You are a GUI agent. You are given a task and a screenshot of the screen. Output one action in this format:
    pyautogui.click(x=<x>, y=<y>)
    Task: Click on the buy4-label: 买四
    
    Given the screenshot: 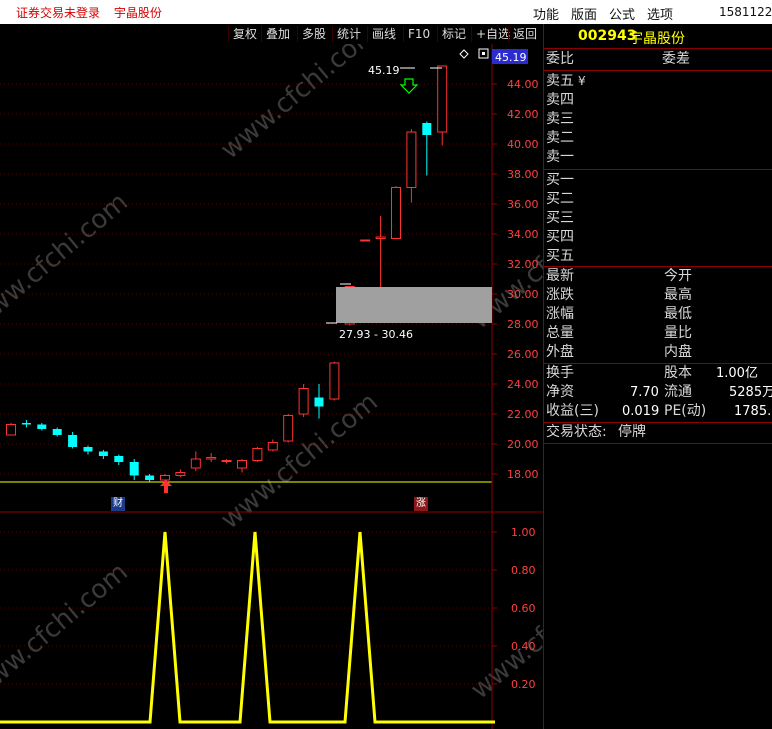 What is the action you would take?
    pyautogui.click(x=560, y=237)
    